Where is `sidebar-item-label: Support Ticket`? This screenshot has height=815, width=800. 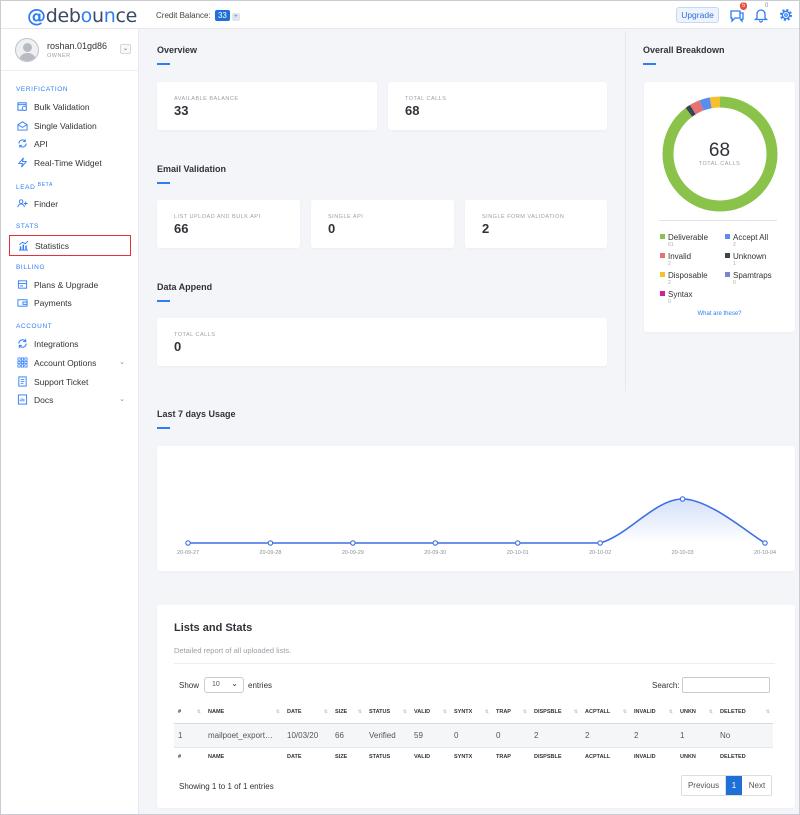 sidebar-item-label: Support Ticket is located at coordinates (61, 382).